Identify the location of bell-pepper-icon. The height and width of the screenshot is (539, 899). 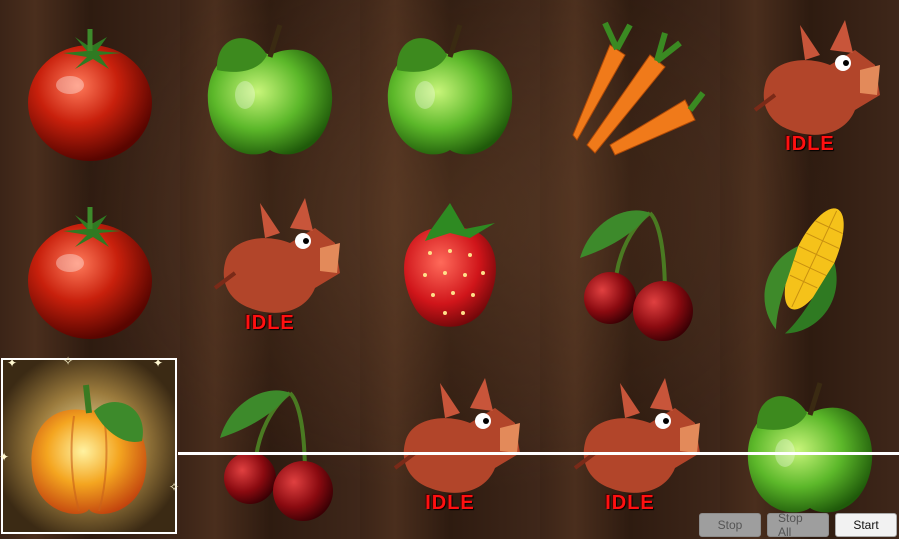
(89, 449).